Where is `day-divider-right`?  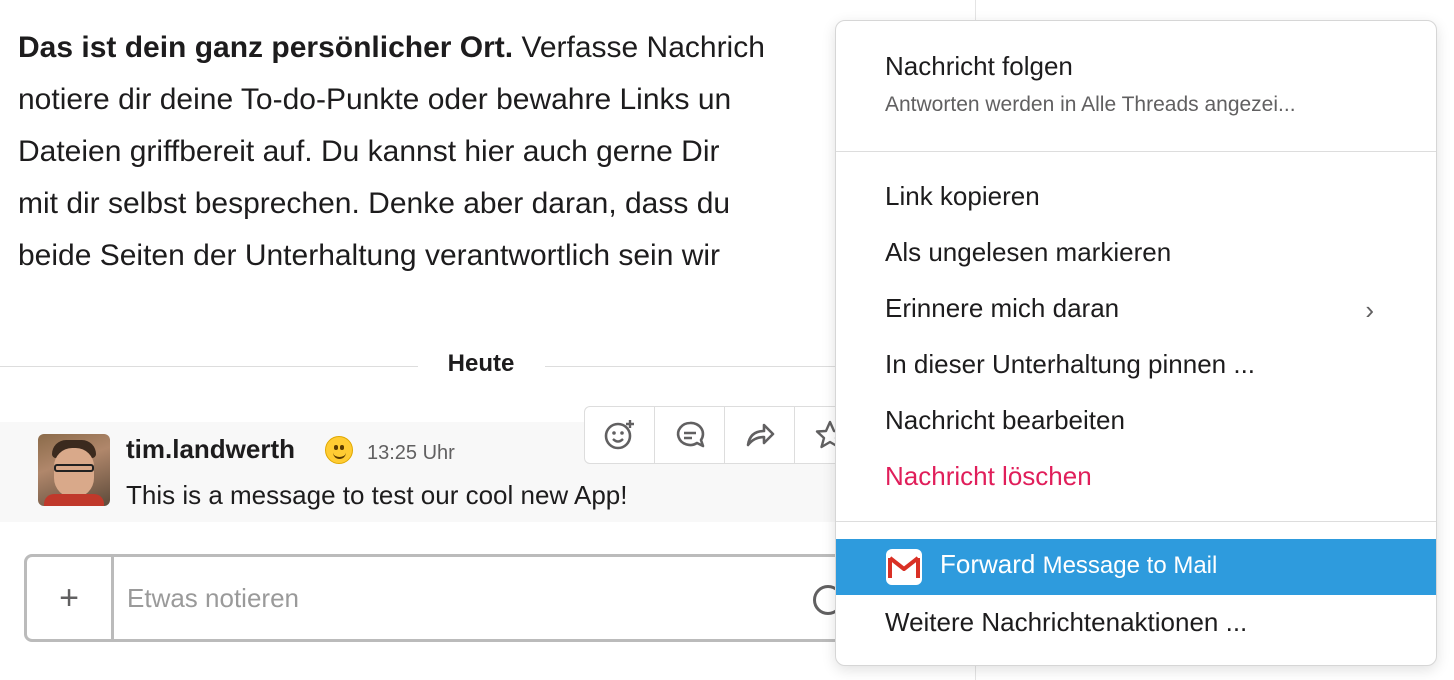
day-divider-right is located at coordinates (695, 366).